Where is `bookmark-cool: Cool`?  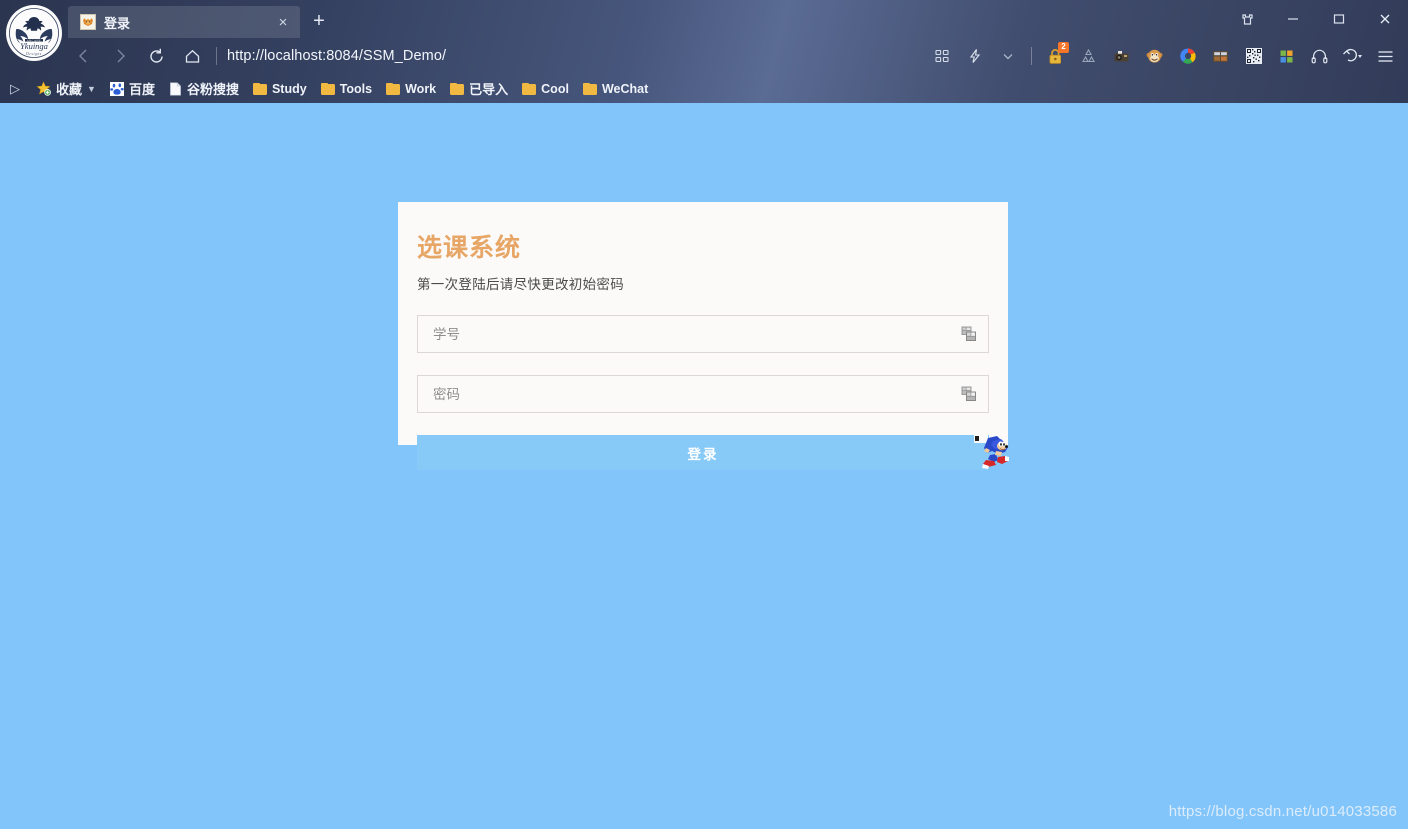
bookmark-cool: Cool is located at coordinates (545, 89).